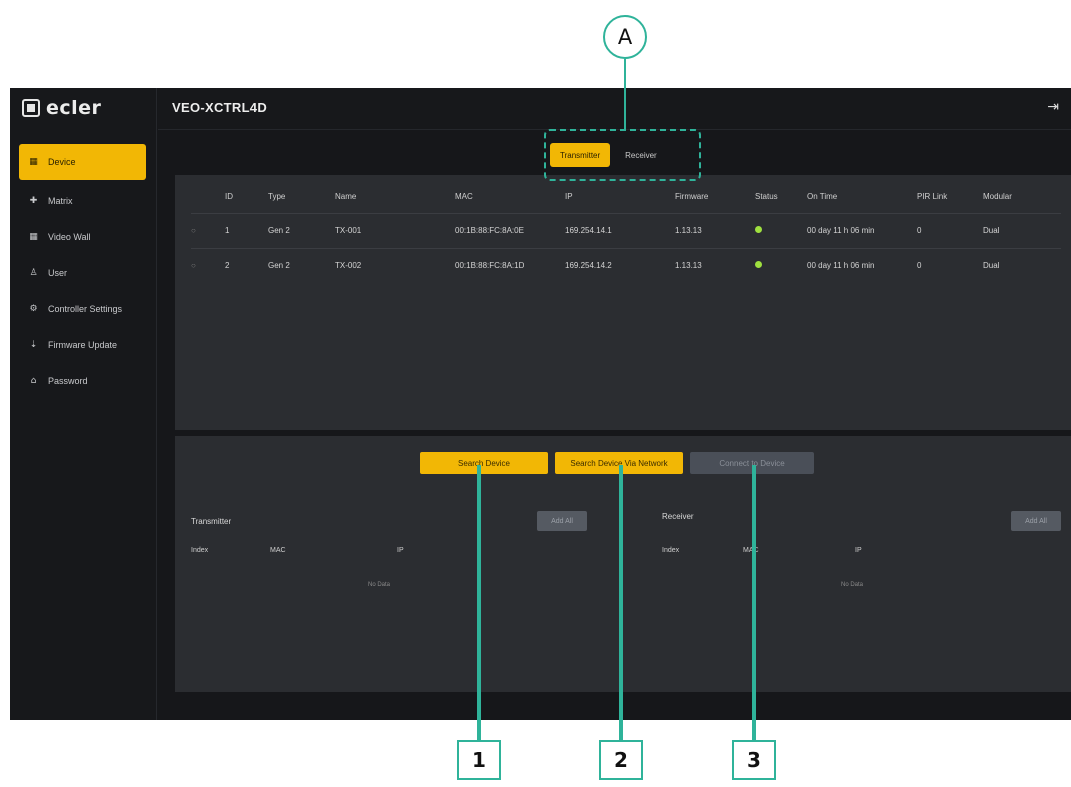  I want to click on cell-id: 2, so click(246, 265).